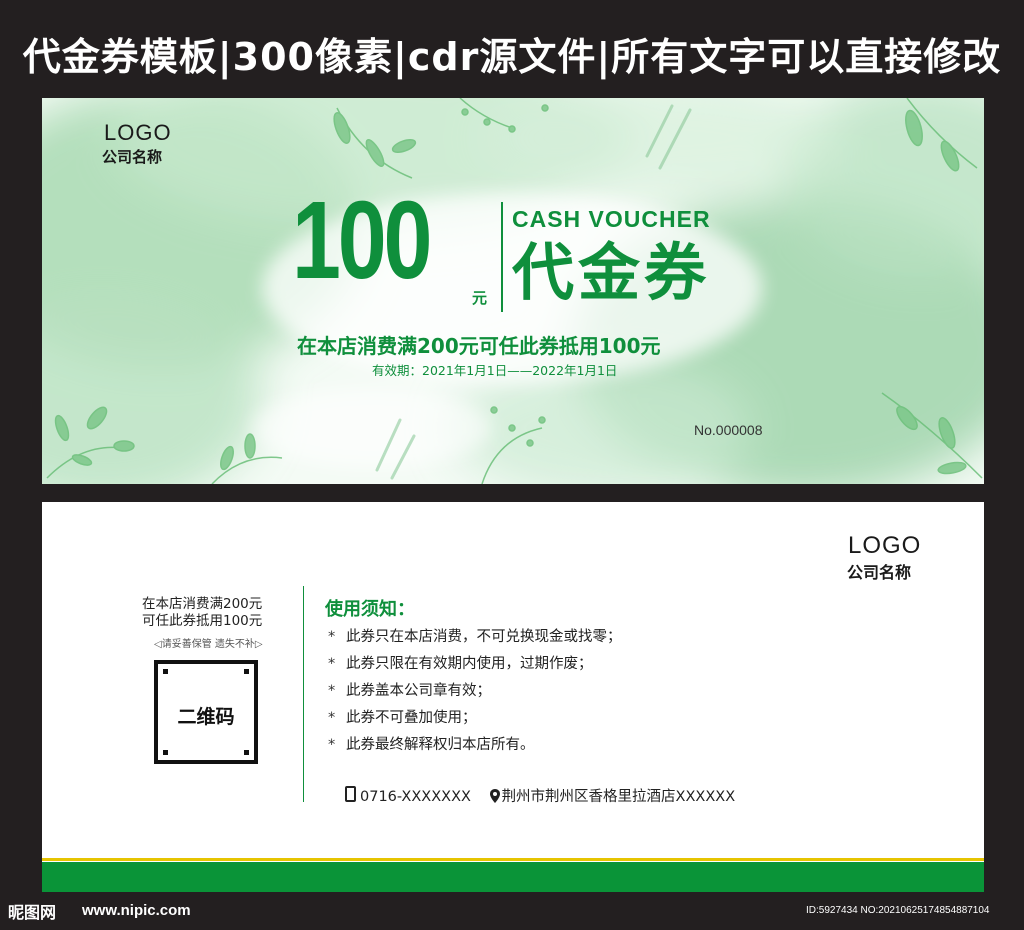  What do you see at coordinates (202, 621) in the screenshot?
I see `side-offer-line2: 可任此券抵用100元` at bounding box center [202, 621].